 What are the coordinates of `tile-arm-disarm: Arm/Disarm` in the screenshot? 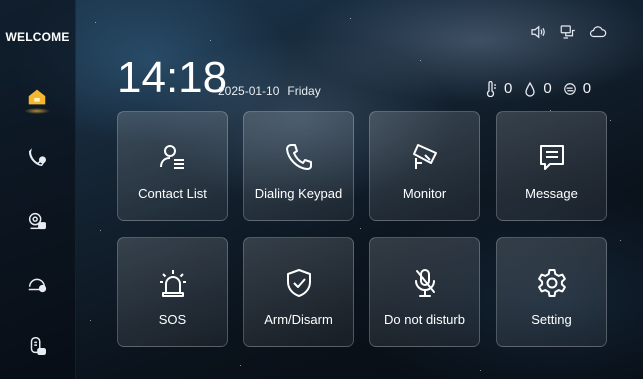 It's located at (298, 292).